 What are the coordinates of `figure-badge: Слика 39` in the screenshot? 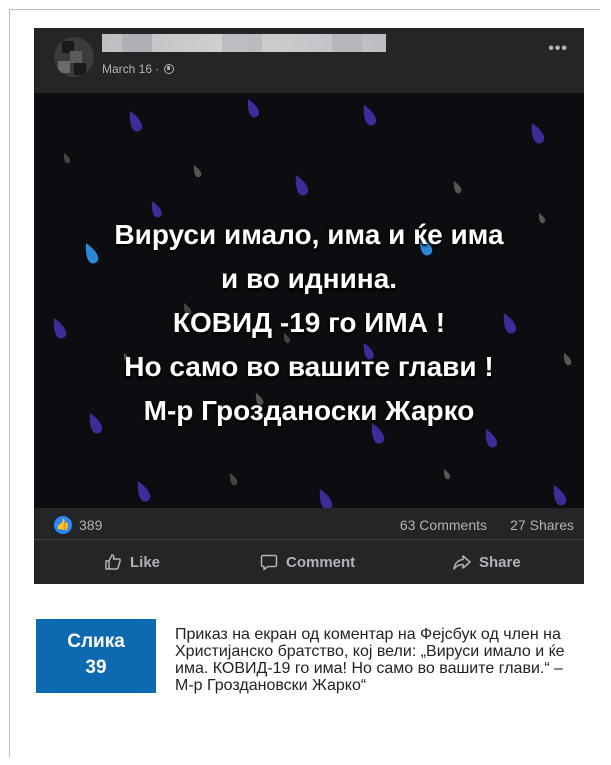 It's located at (96, 656).